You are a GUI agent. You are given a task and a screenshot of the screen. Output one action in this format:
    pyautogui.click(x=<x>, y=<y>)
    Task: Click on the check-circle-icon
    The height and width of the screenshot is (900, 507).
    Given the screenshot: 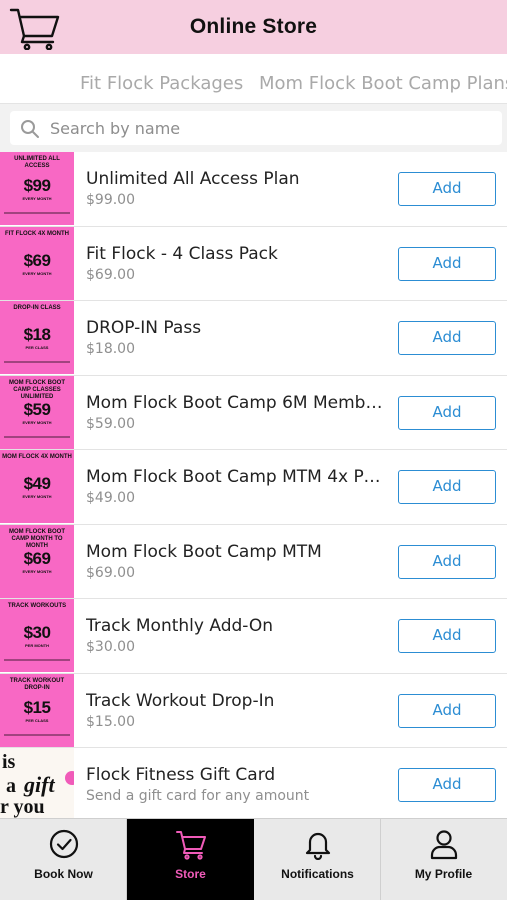 What is the action you would take?
    pyautogui.click(x=64, y=844)
    